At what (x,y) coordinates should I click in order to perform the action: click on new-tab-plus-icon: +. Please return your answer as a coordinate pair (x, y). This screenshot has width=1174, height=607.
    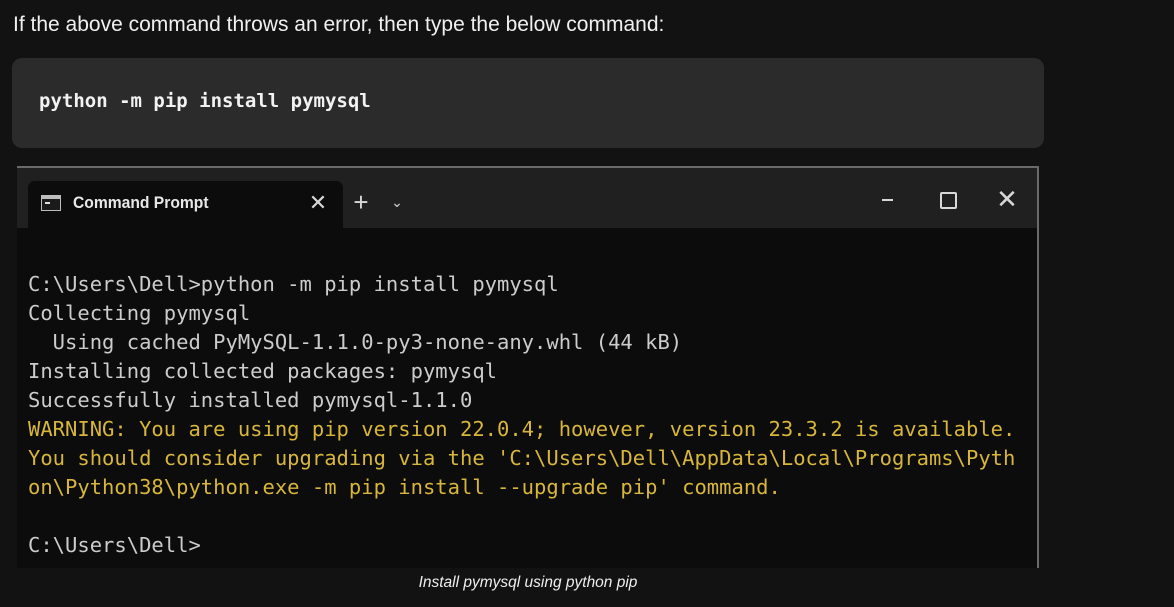
    Looking at the image, I should click on (361, 202).